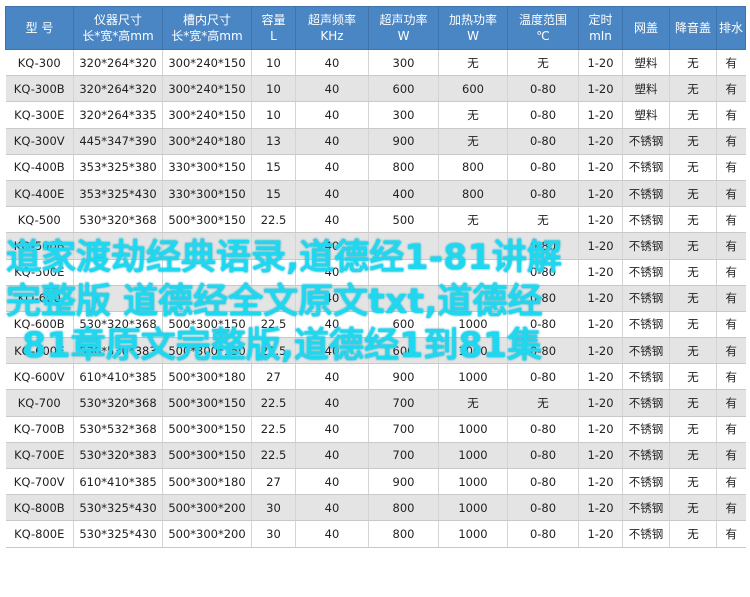  I want to click on table-cell: KQ-500, so click(39, 220).